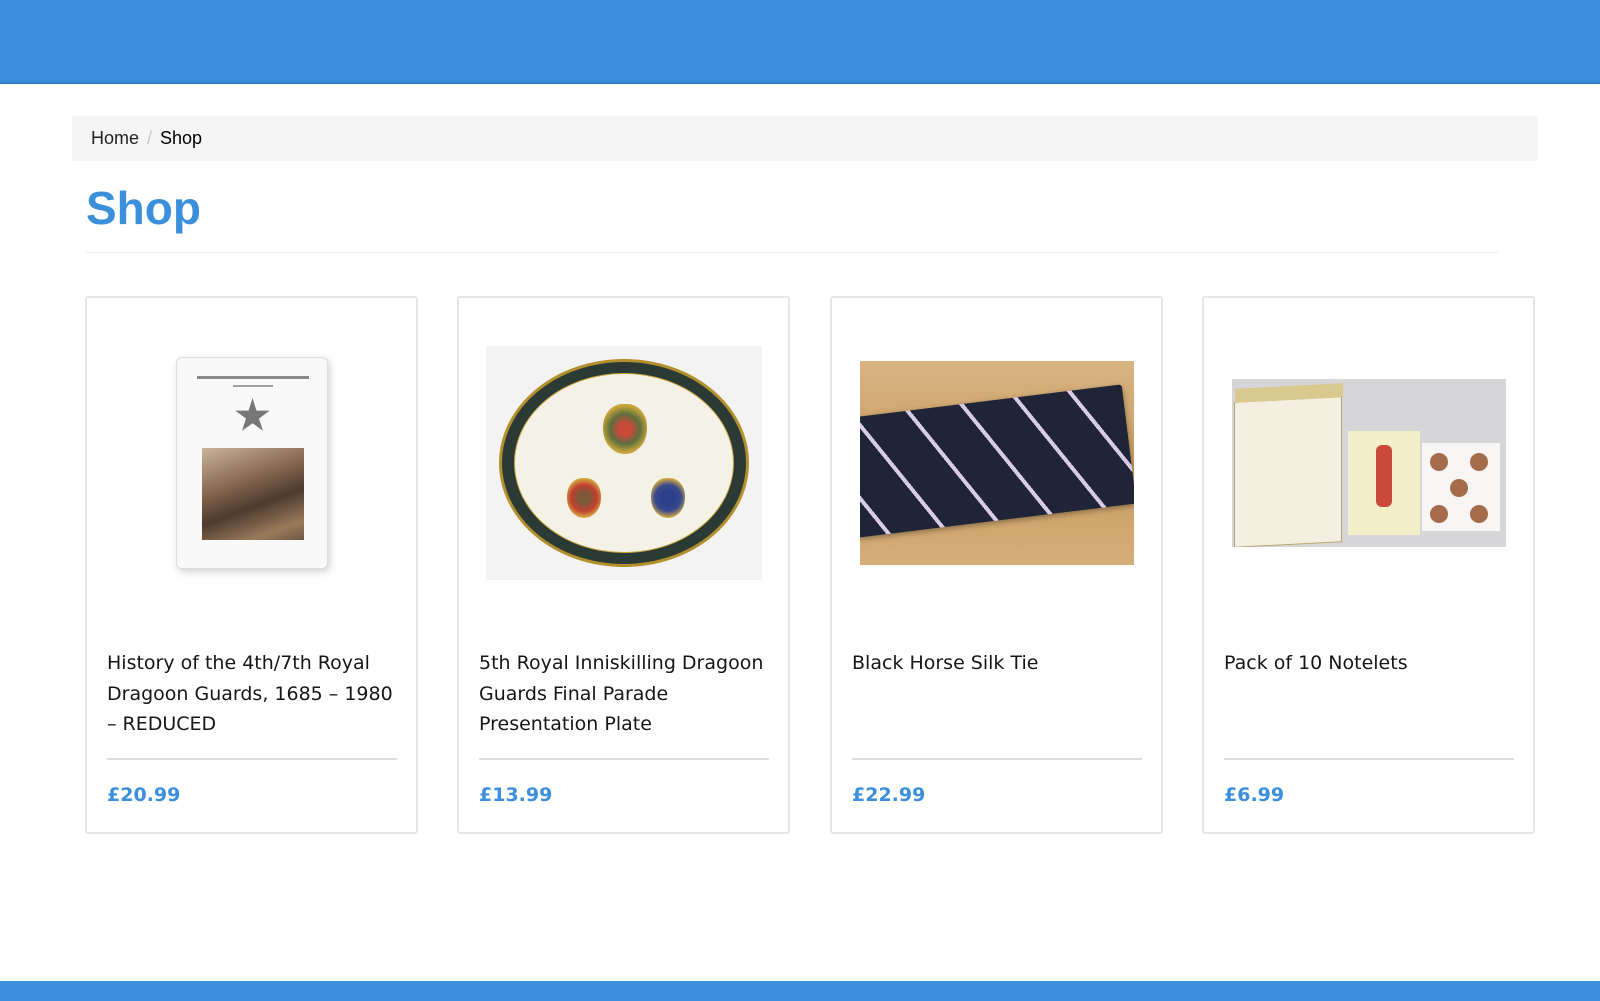  What do you see at coordinates (800, 42) in the screenshot?
I see `site-header-bar` at bounding box center [800, 42].